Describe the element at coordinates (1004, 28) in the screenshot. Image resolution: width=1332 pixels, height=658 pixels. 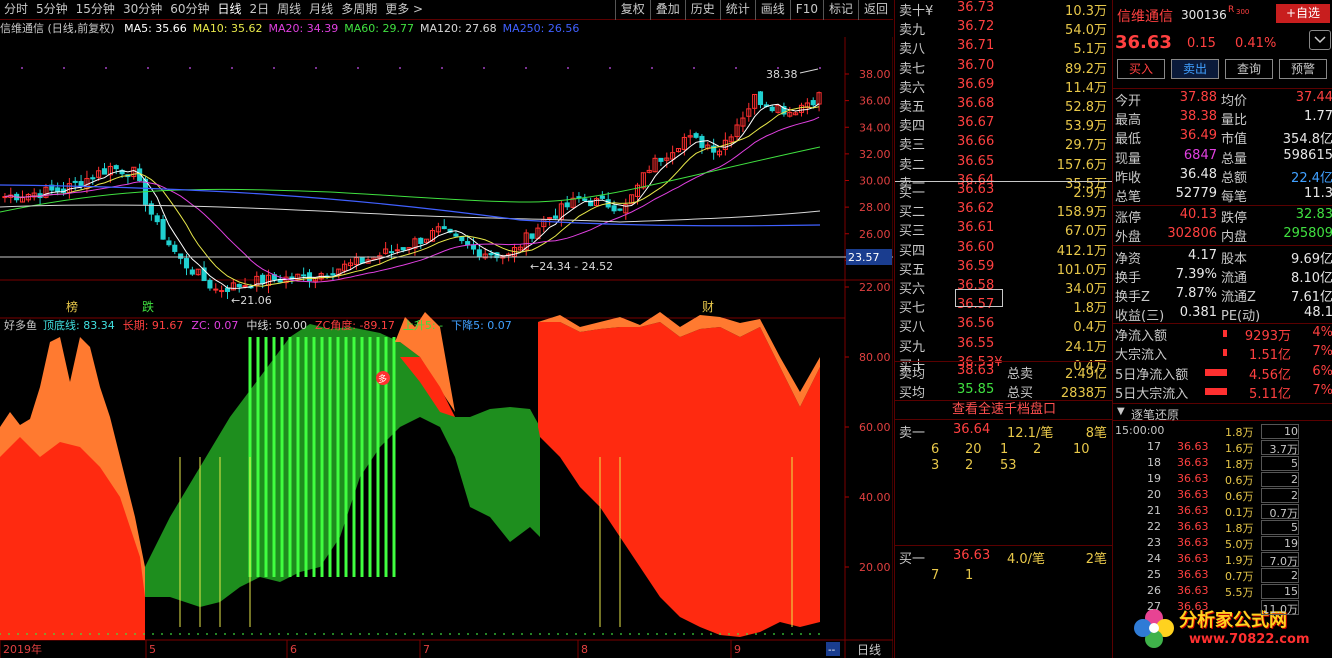
I see `asks-row: 卖九 36.72 54.0万` at that location.